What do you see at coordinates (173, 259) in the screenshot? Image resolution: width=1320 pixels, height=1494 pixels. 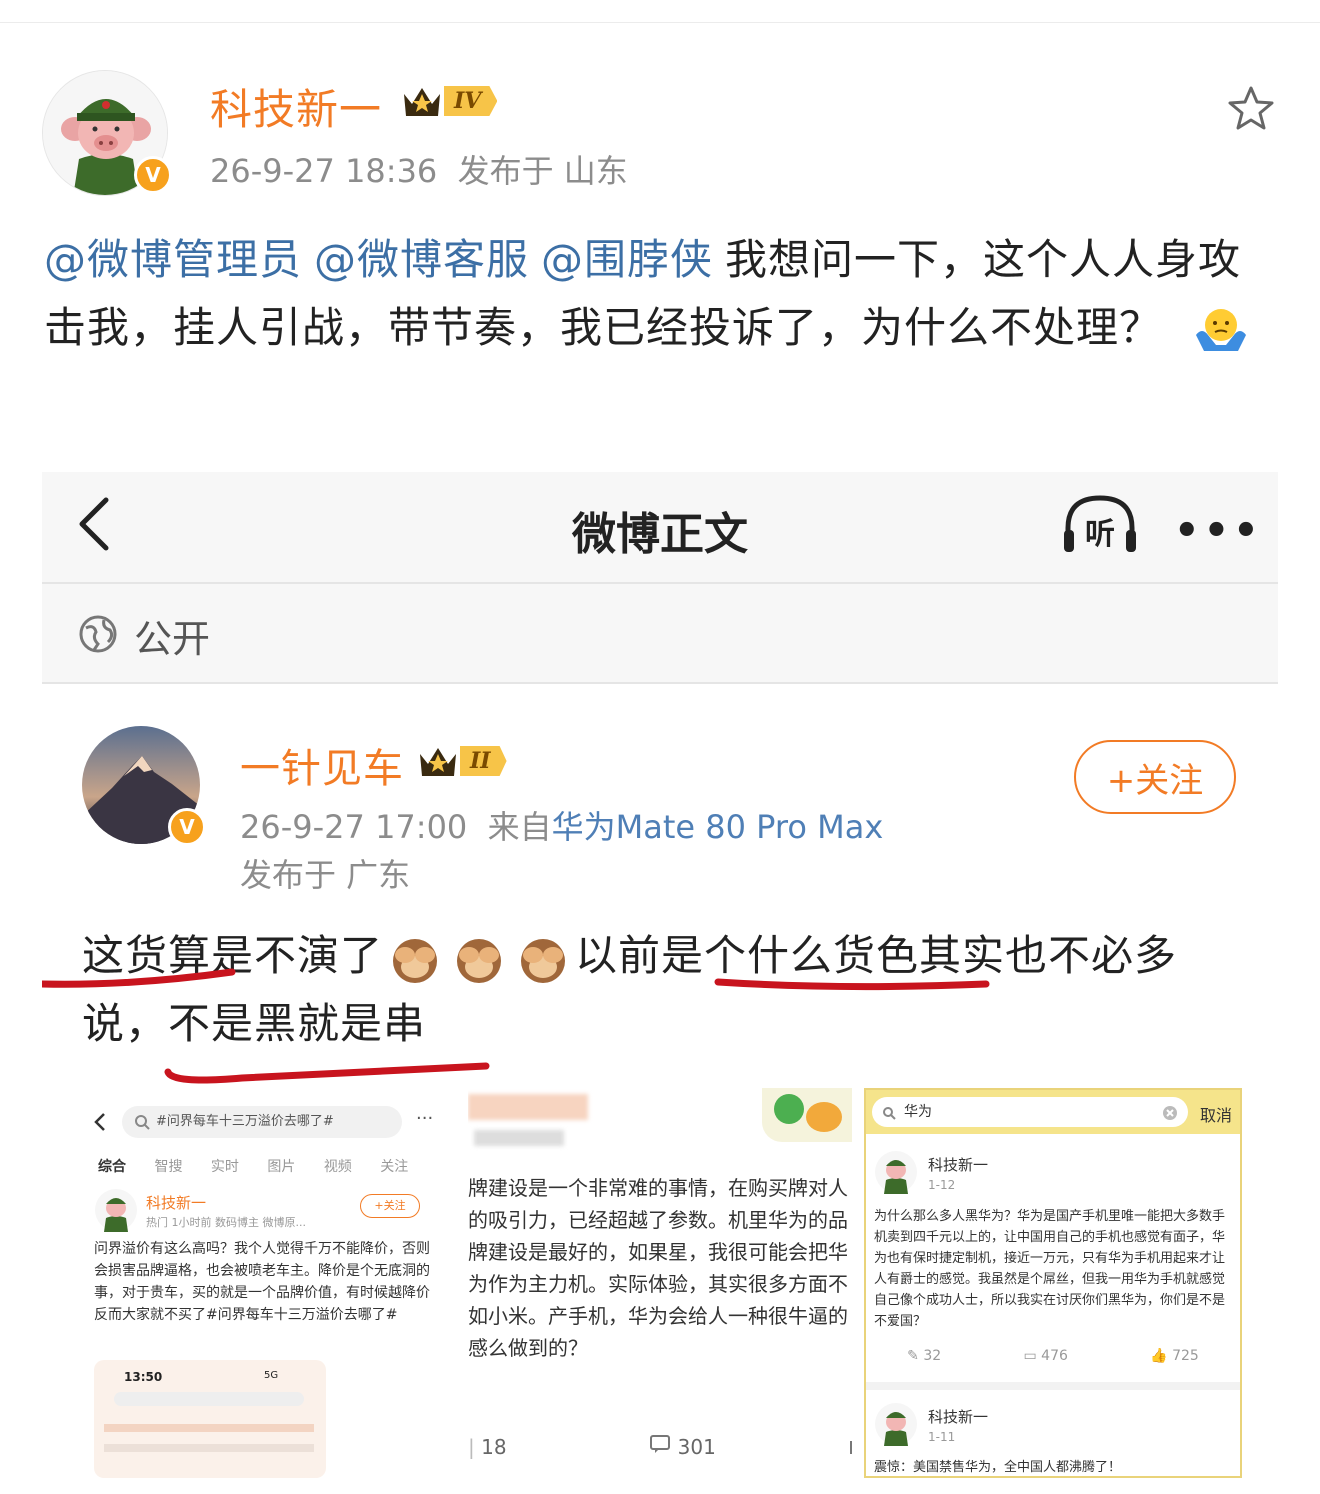 I see `mention-link: @微博管理员` at bounding box center [173, 259].